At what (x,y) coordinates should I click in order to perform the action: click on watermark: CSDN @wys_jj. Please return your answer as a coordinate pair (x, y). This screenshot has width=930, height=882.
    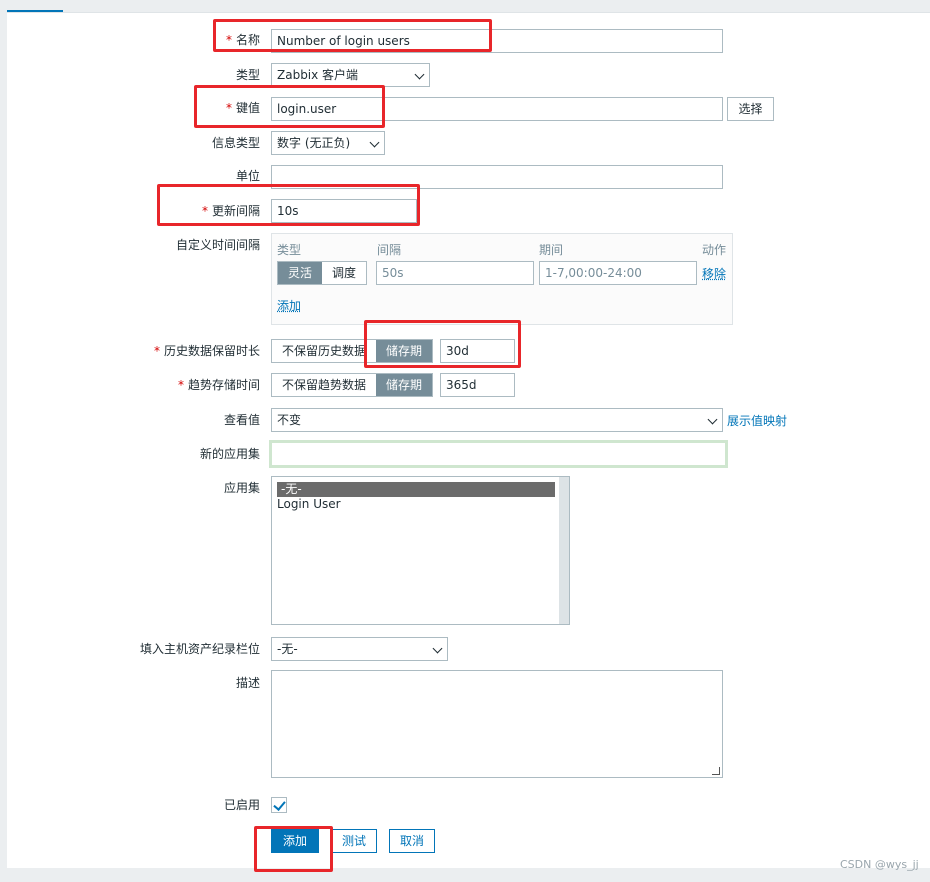
    Looking at the image, I should click on (879, 864).